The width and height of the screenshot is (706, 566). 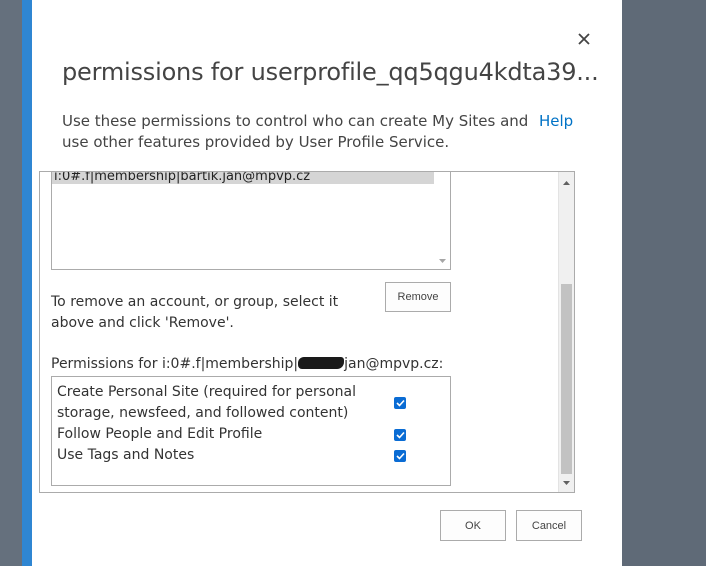 What do you see at coordinates (251, 221) in the screenshot?
I see `users-listbox: i:0#.f|membership|bartik.jan@mpvp.cz` at bounding box center [251, 221].